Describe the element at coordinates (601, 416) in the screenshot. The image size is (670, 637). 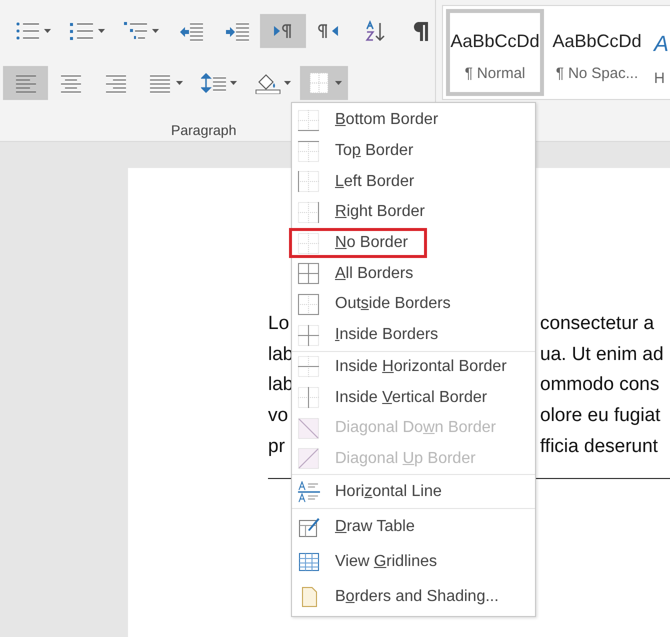
I see `document-text: olore eu fugiat` at that location.